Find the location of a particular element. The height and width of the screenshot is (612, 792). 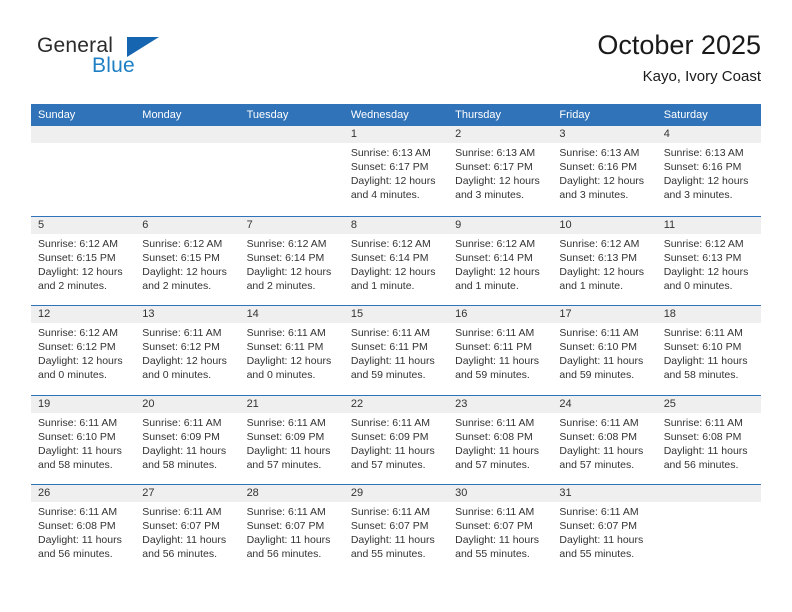

sunset-text: Sunset: 6:16 PM is located at coordinates (598, 167).